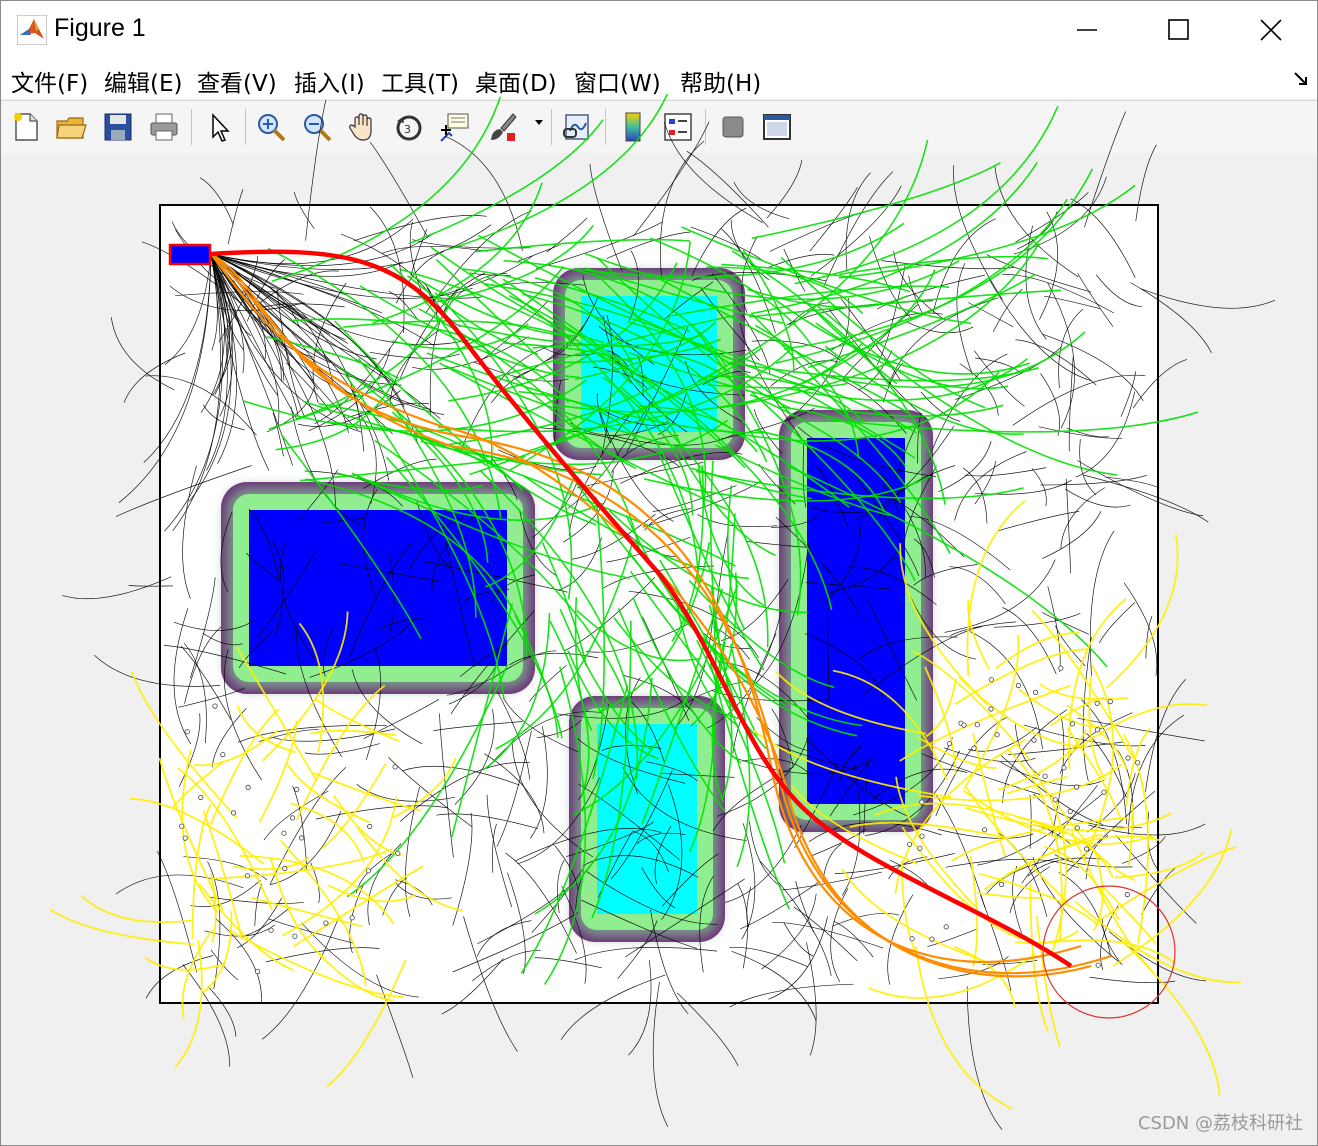 The width and height of the screenshot is (1318, 1146). I want to click on print-button, so click(164, 127).